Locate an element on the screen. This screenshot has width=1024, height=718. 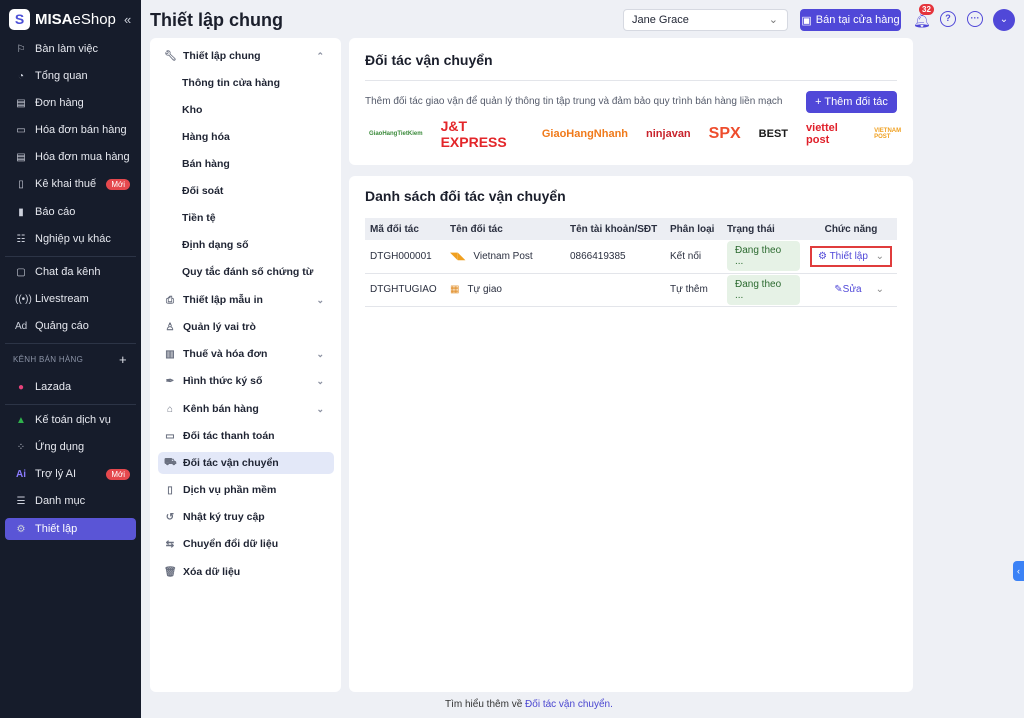
settings-item-1: Thông tin cửa hàng is located at coordinates (246, 83).